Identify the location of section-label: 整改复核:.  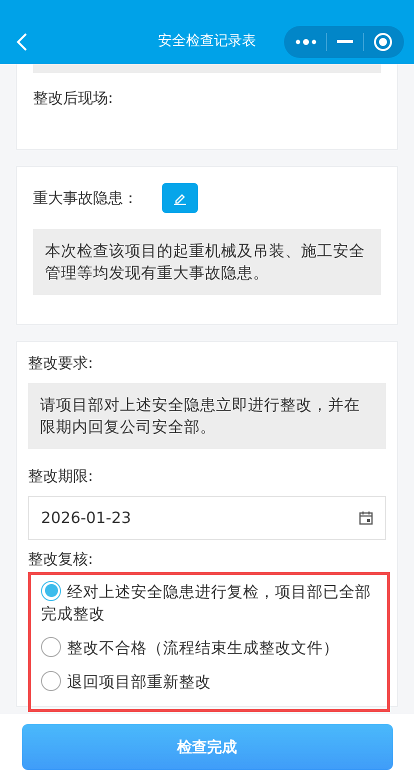
(61, 559).